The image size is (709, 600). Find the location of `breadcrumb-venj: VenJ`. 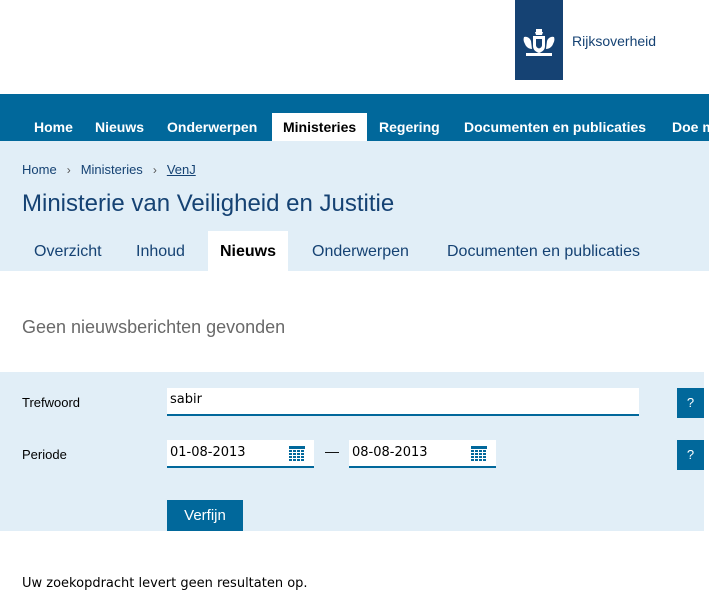

breadcrumb-venj: VenJ is located at coordinates (181, 169).